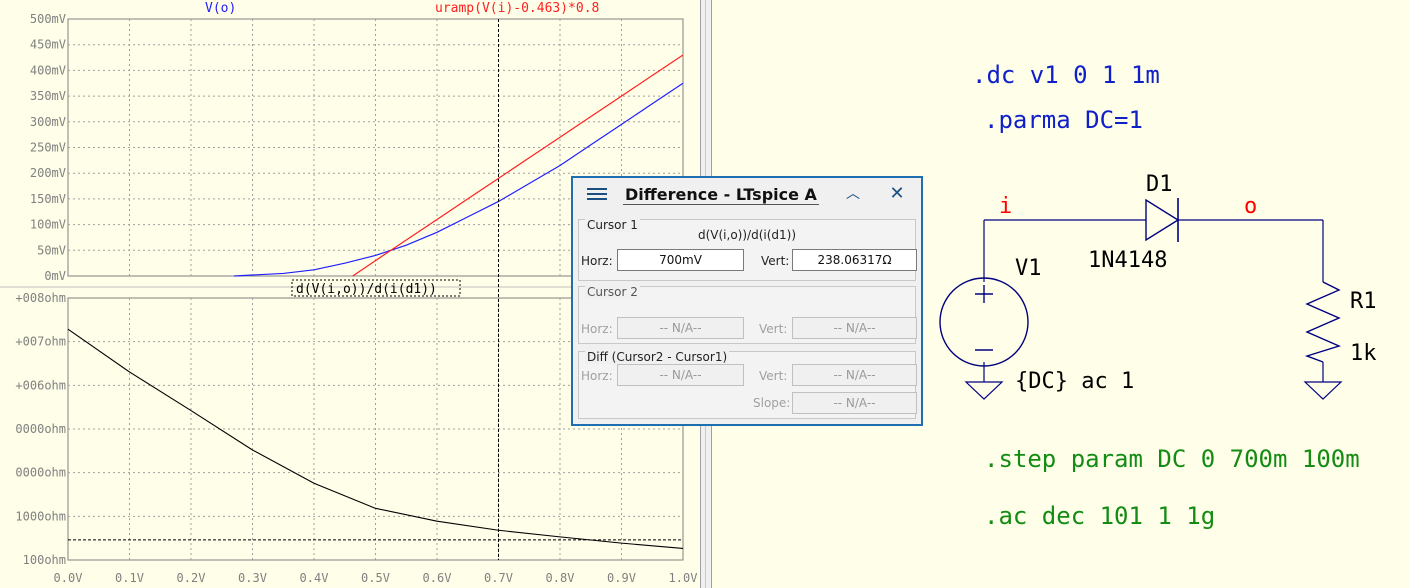 Image resolution: width=1409 pixels, height=588 pixels. Describe the element at coordinates (220, 8) in the screenshot. I see `trace-label-vo: V(o)` at that location.